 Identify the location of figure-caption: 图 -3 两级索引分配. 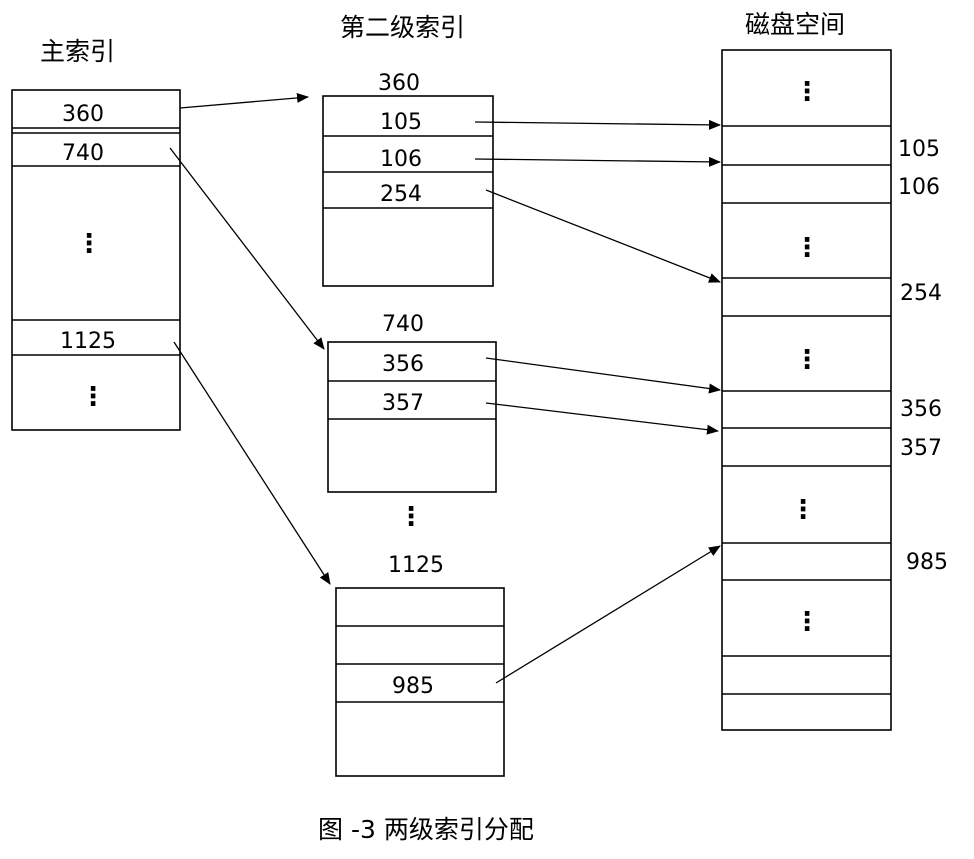
(426, 829).